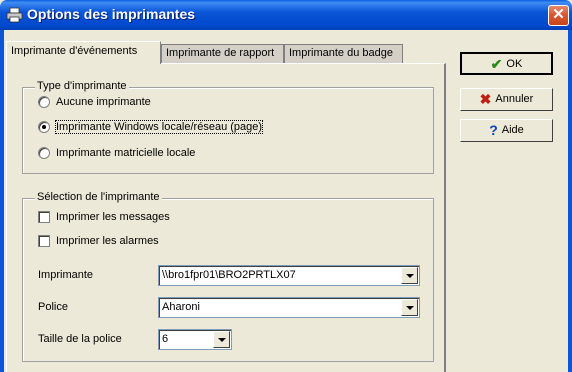 The height and width of the screenshot is (372, 572). I want to click on printer-selection-legend: Sélection de l'imprimante, so click(98, 197).